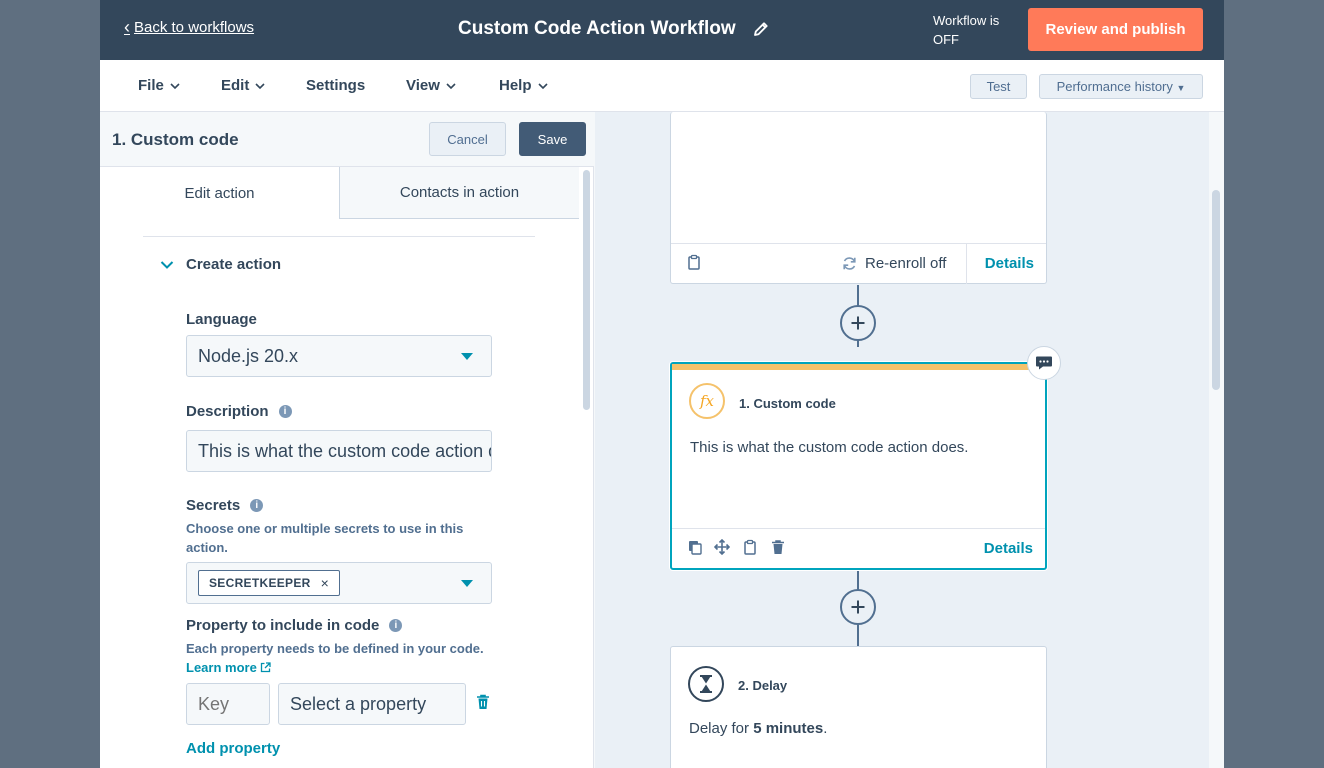  I want to click on performance-history-button: Performance history ▼, so click(1121, 86).